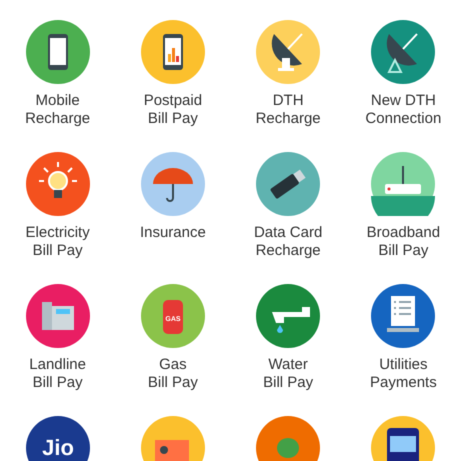 Image resolution: width=461 pixels, height=461 pixels. What do you see at coordinates (57, 110) in the screenshot?
I see `service-label: Mobile Recharge` at bounding box center [57, 110].